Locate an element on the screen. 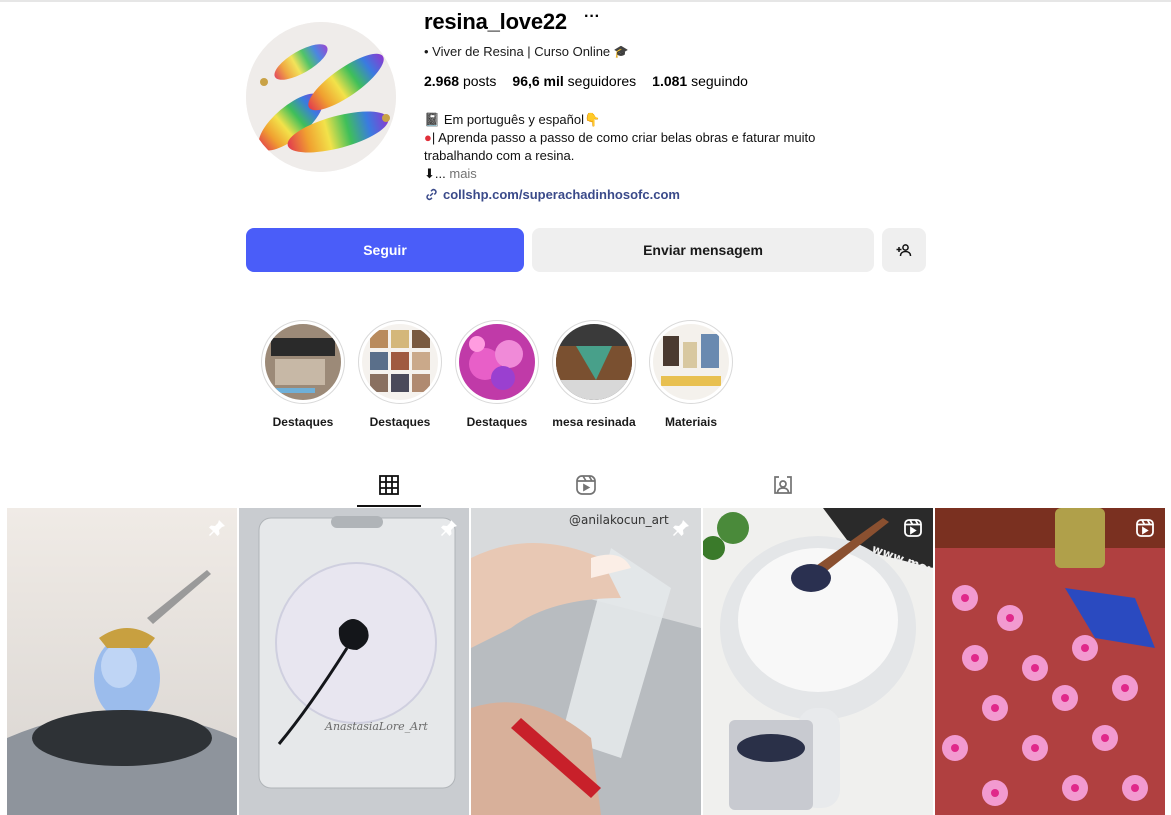 The height and width of the screenshot is (815, 1171). tagged-icon is located at coordinates (783, 485).